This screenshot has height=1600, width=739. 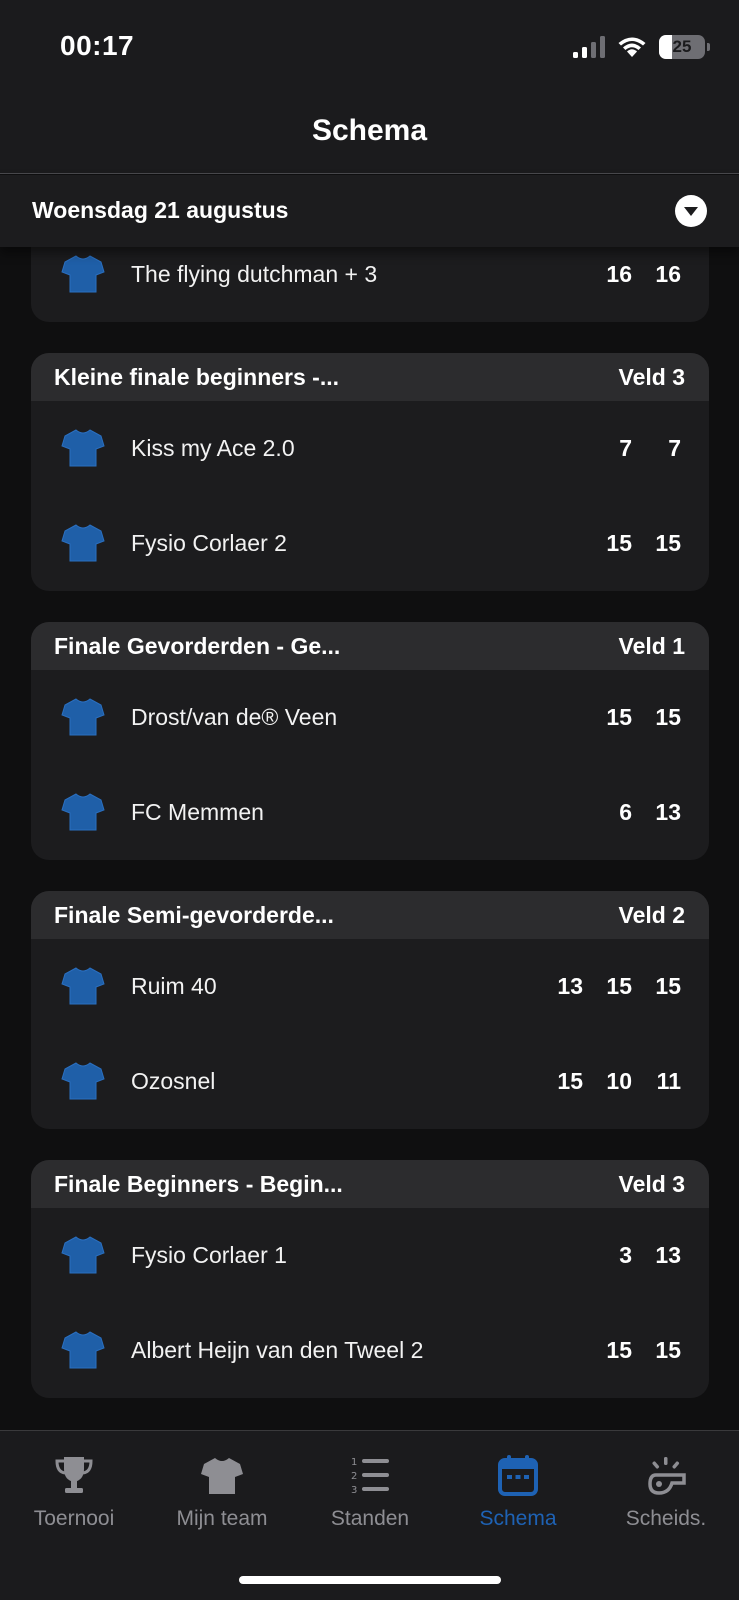 I want to click on battery-level: 25, so click(x=682, y=46).